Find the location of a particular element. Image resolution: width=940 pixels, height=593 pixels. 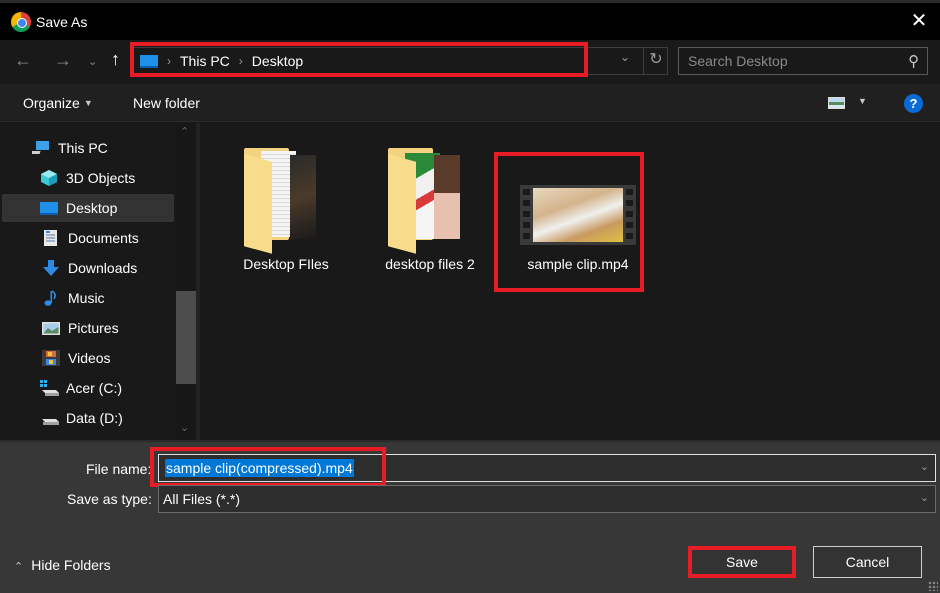

sidebar-item-acer-c: Acer (C:) is located at coordinates (88, 388).